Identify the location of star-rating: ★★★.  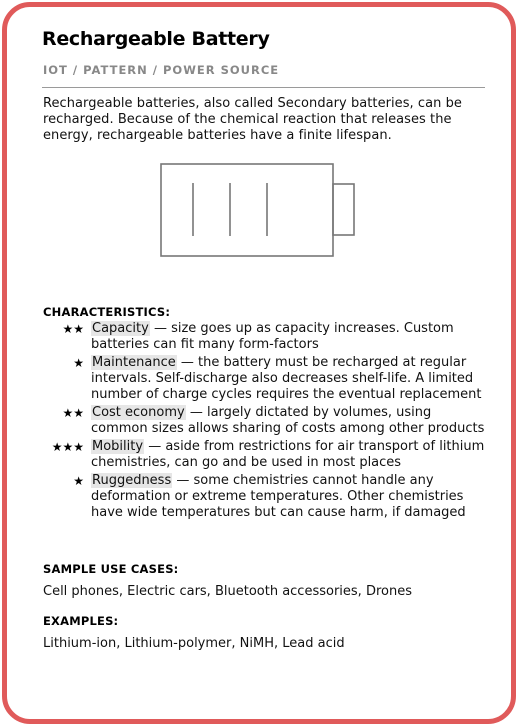
(67, 447).